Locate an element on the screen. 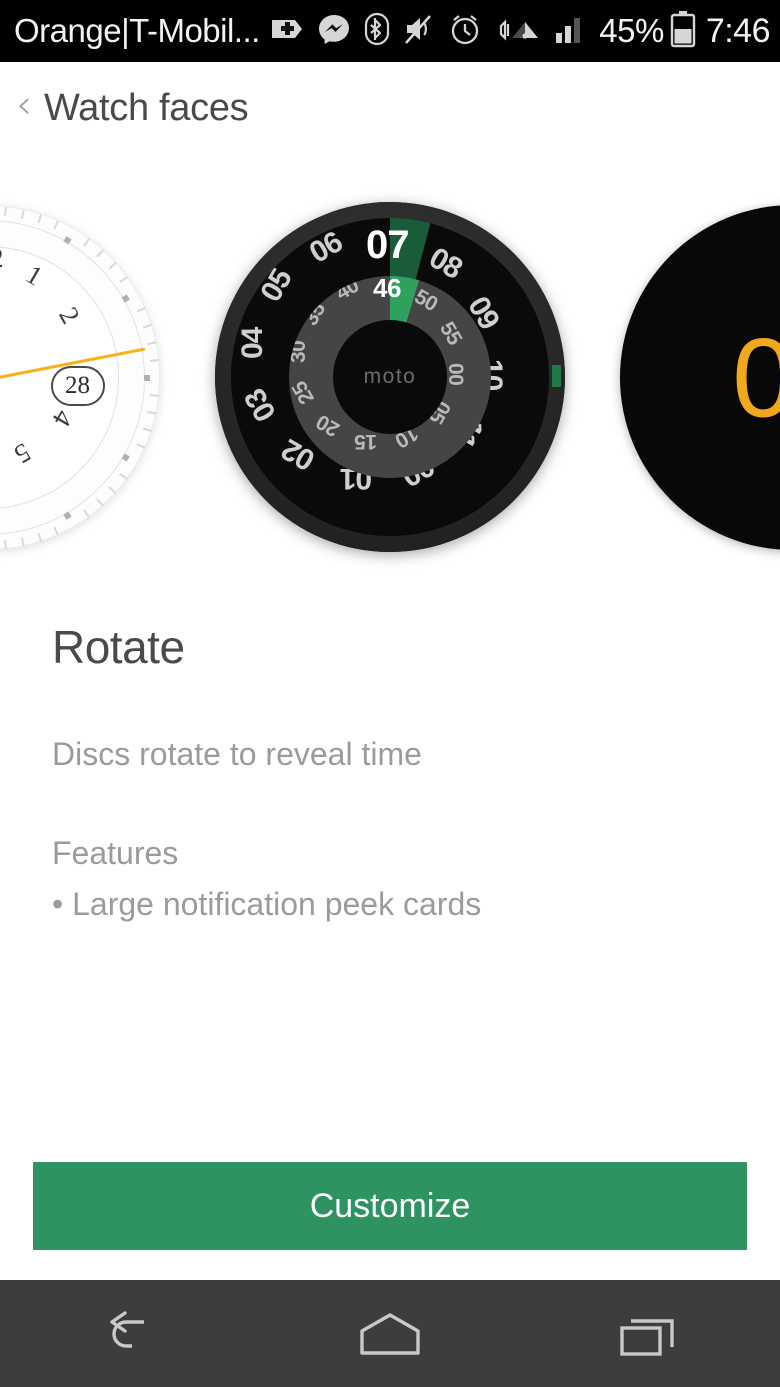 The image size is (780, 1387). status-bar: Orange|T-Mobil... 45% 7:46 is located at coordinates (390, 31).